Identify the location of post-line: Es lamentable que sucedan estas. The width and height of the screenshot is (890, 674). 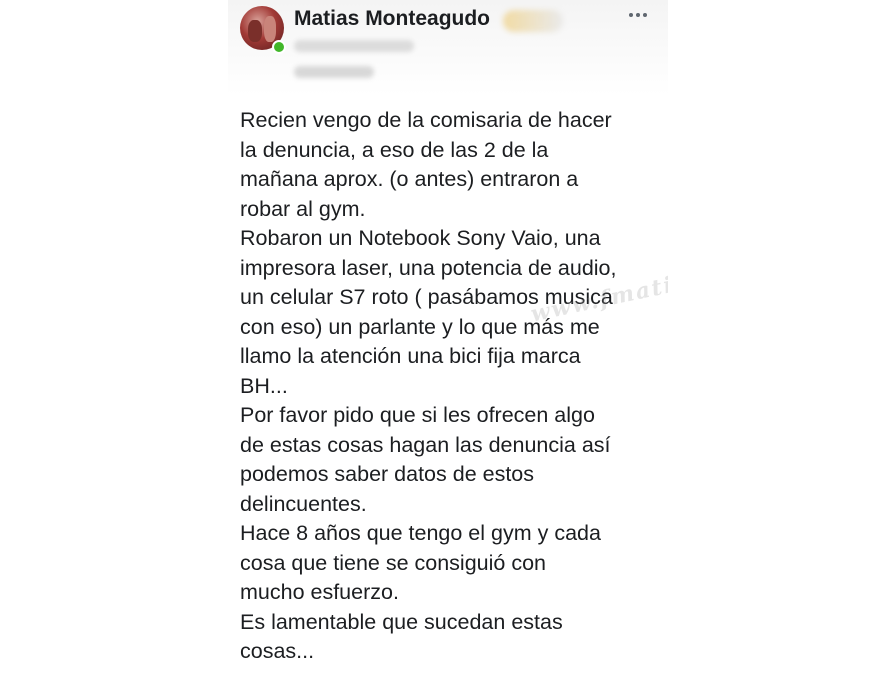
(401, 621).